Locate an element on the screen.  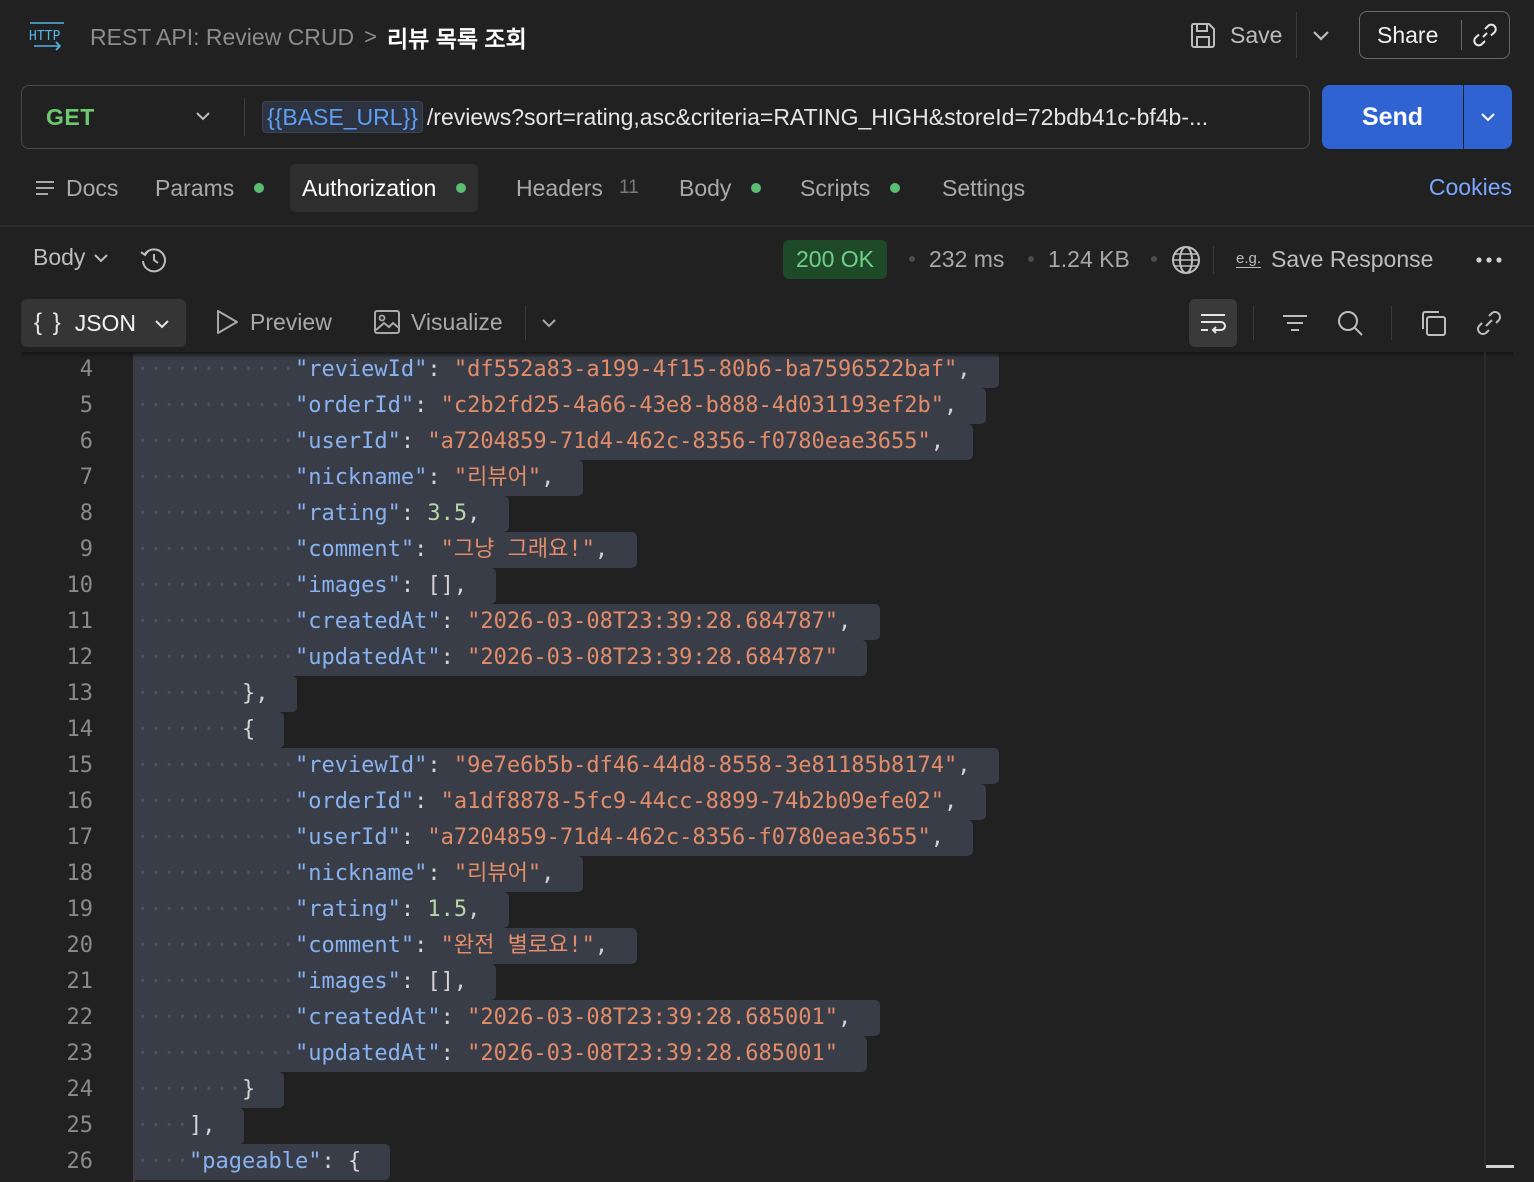
globe-icon is located at coordinates (1186, 260).